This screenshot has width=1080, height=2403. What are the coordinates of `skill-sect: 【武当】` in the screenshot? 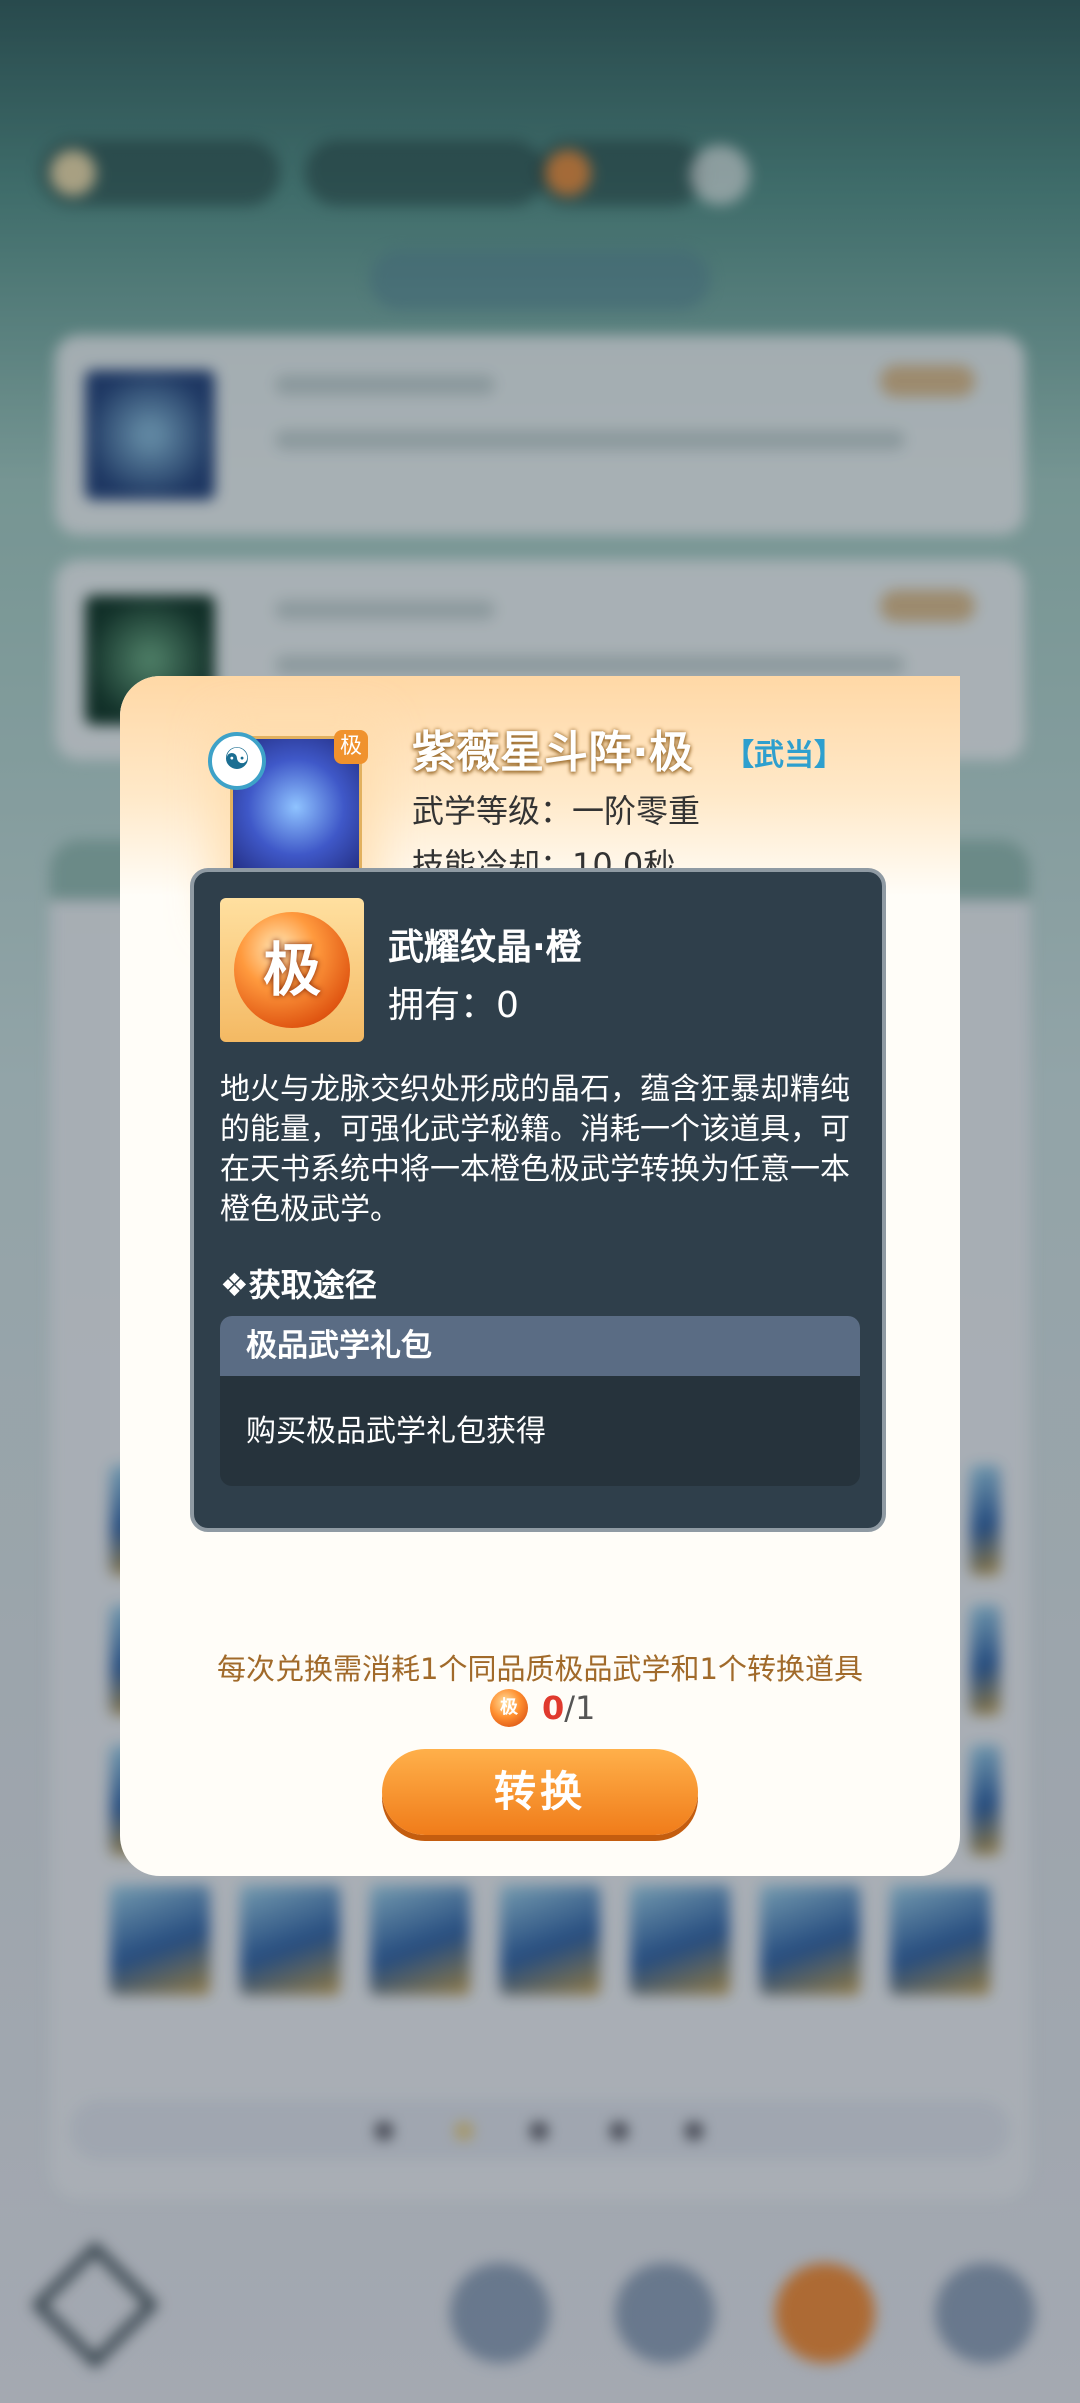 It's located at (784, 755).